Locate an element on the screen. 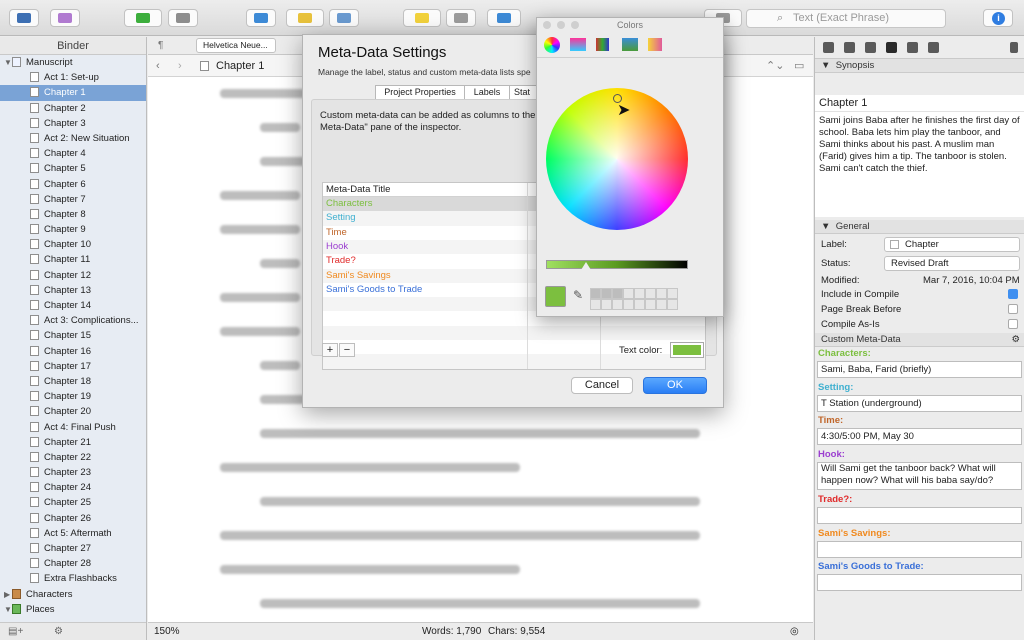  add-row-button: + is located at coordinates (330, 350).